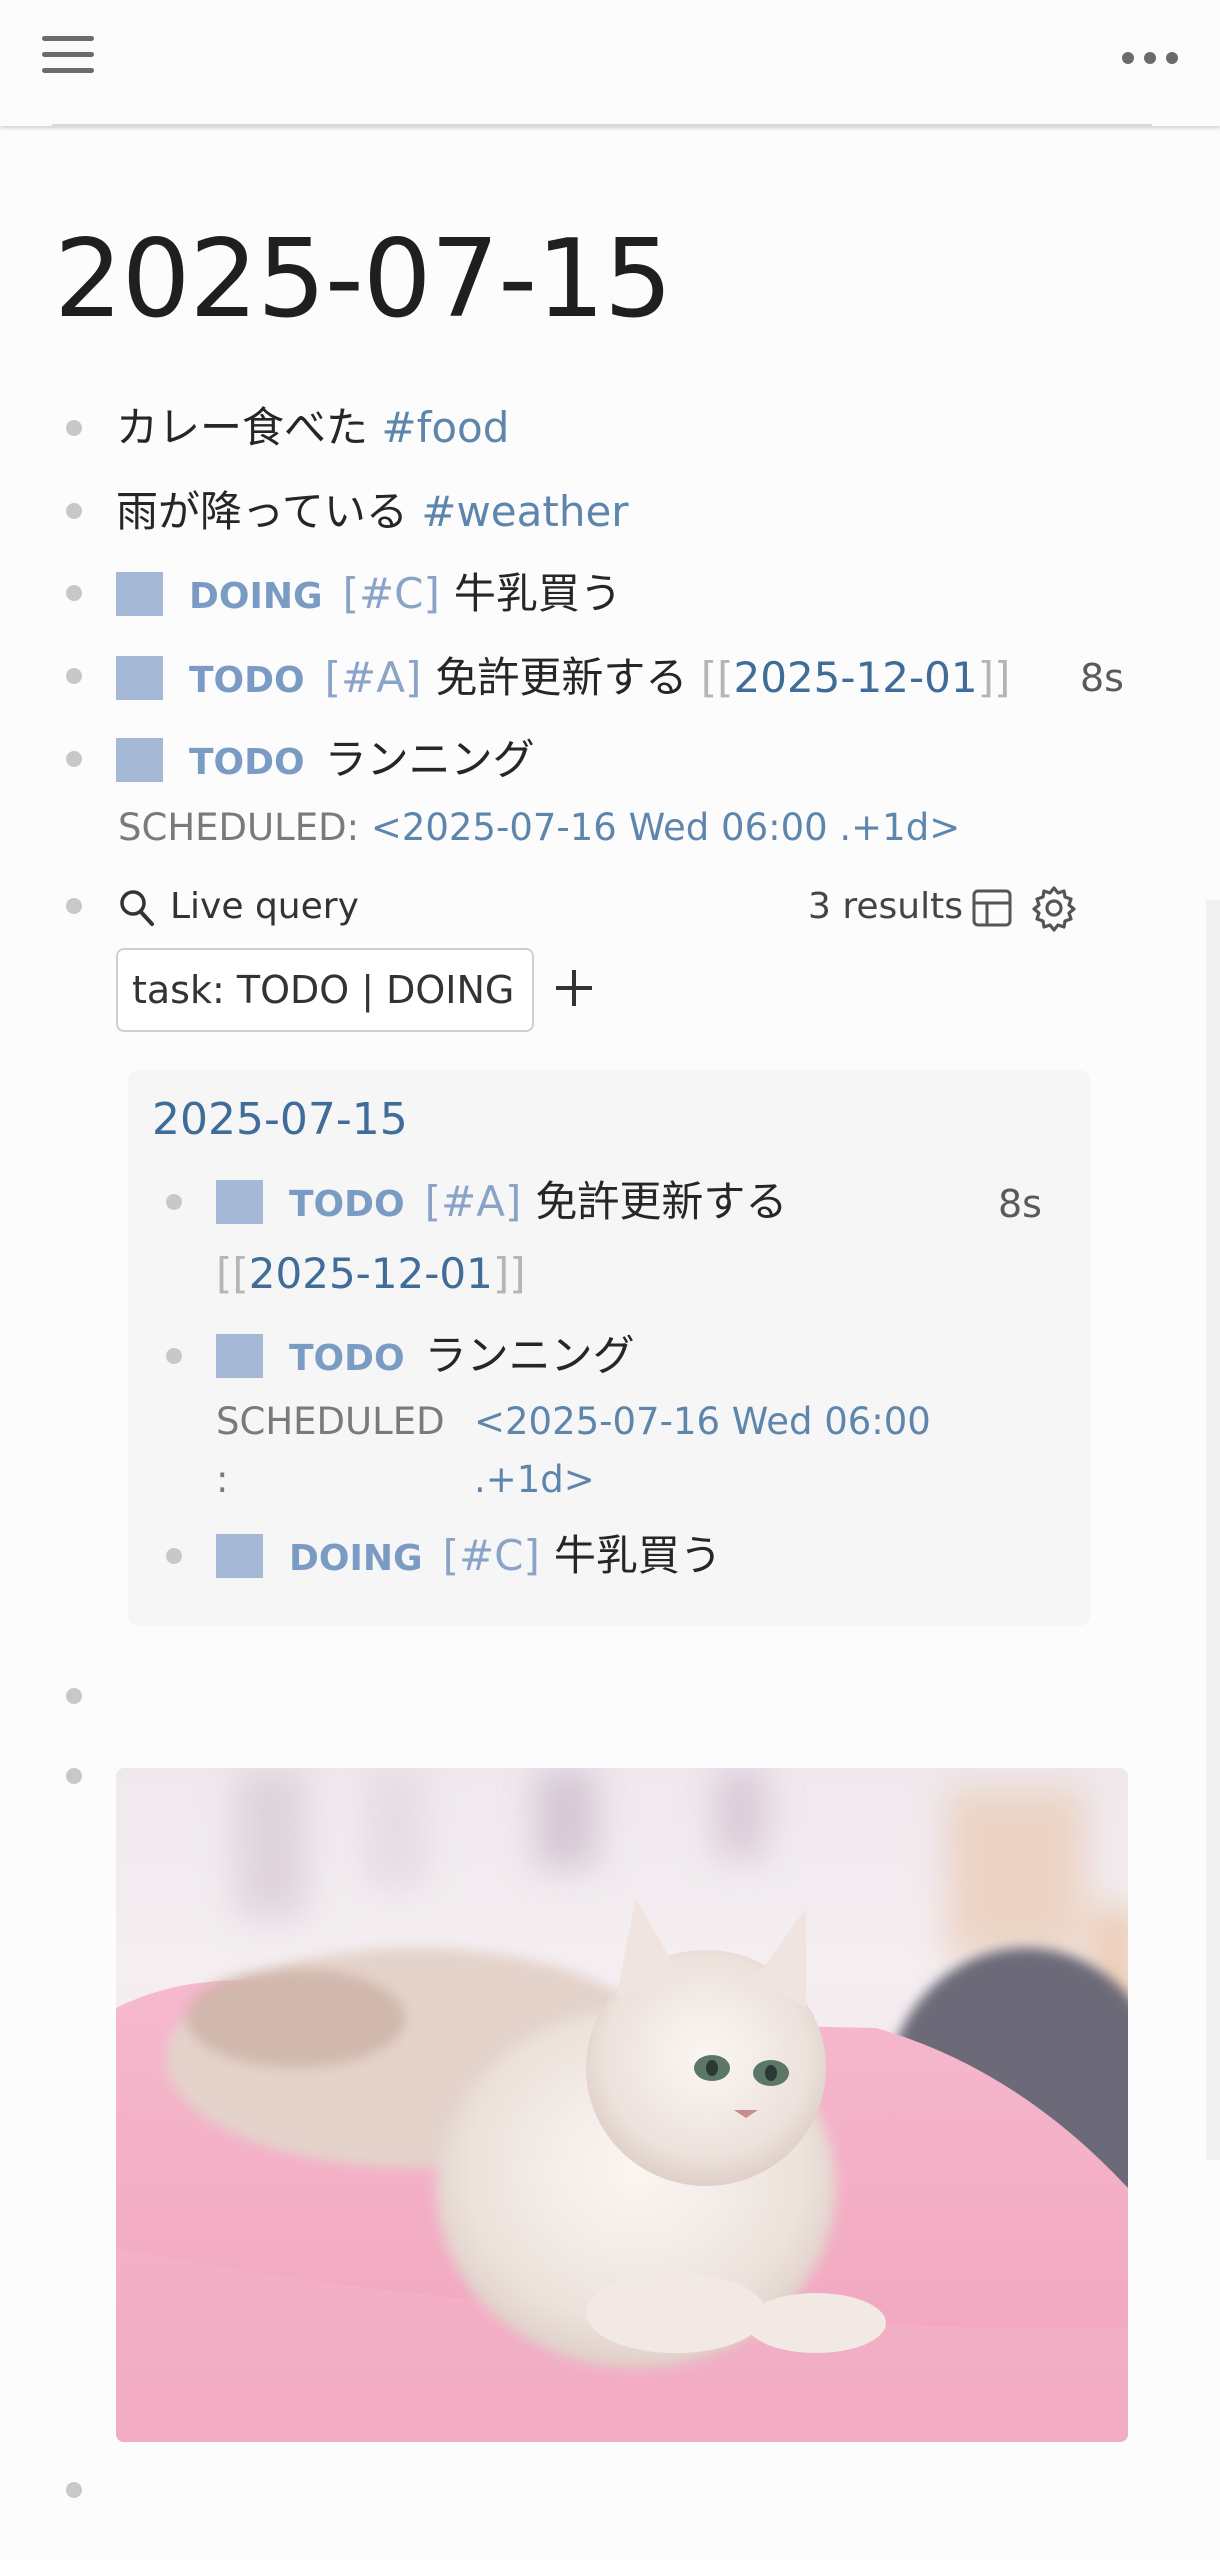  I want to click on scheduled-label: SCHEDULED, so click(330, 1422).